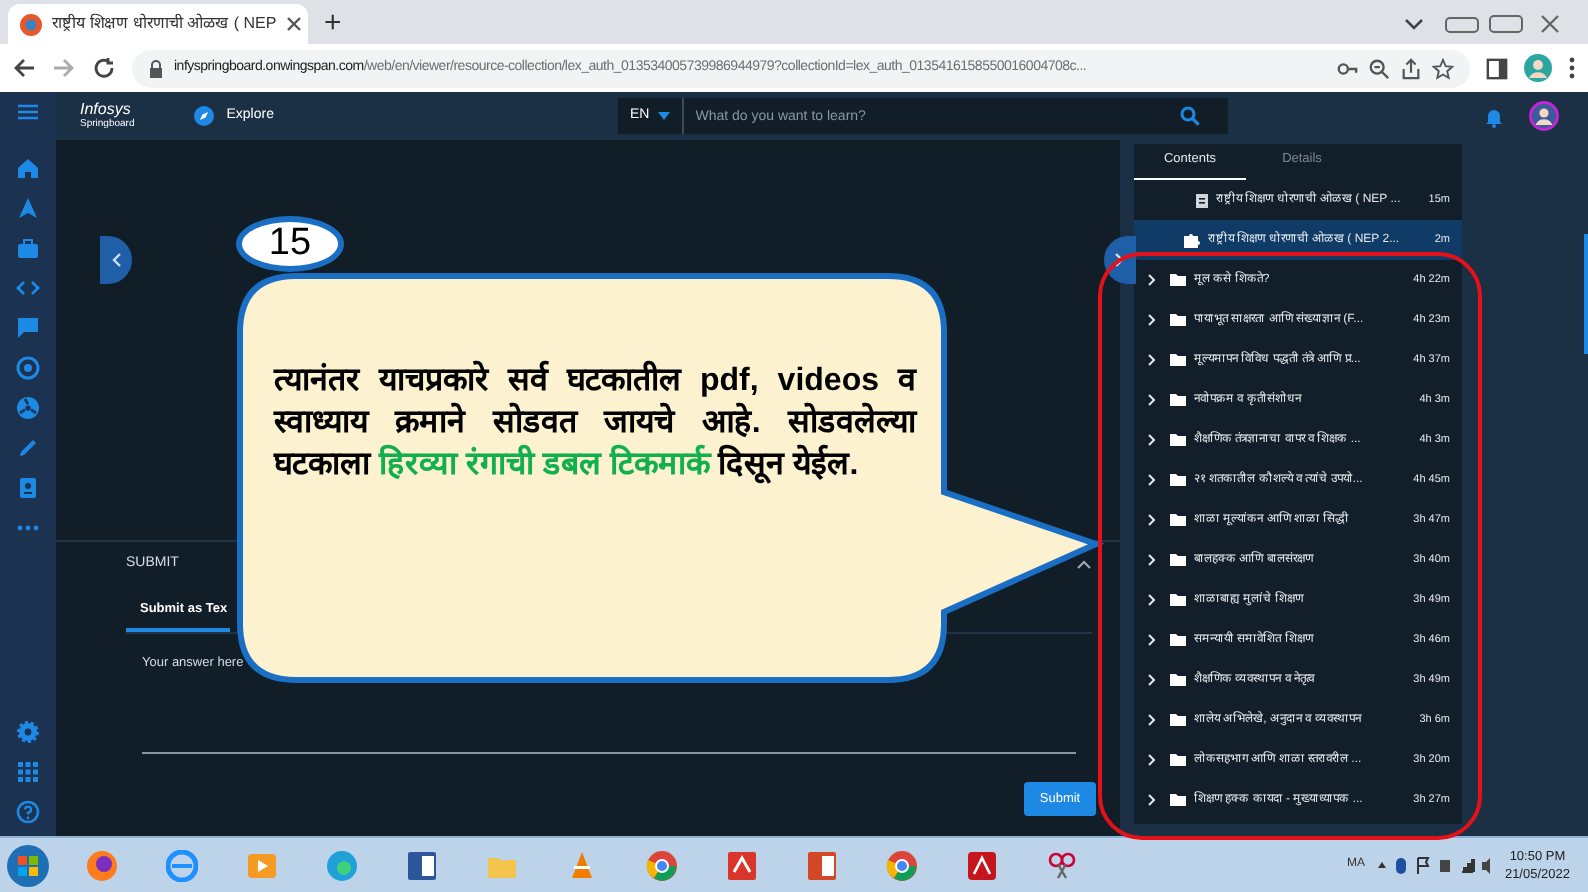 This screenshot has height=892, width=1588. Describe the element at coordinates (204, 116) in the screenshot. I see `compass-icon` at that location.